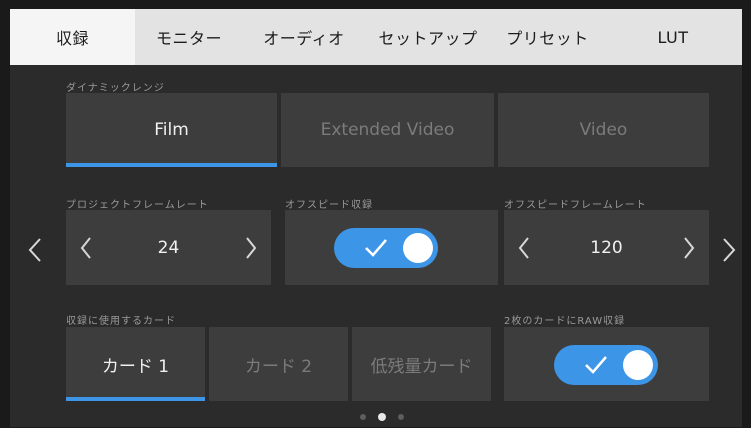 Image resolution: width=751 pixels, height=428 pixels. I want to click on off-speed-recording-toggle, so click(386, 248).